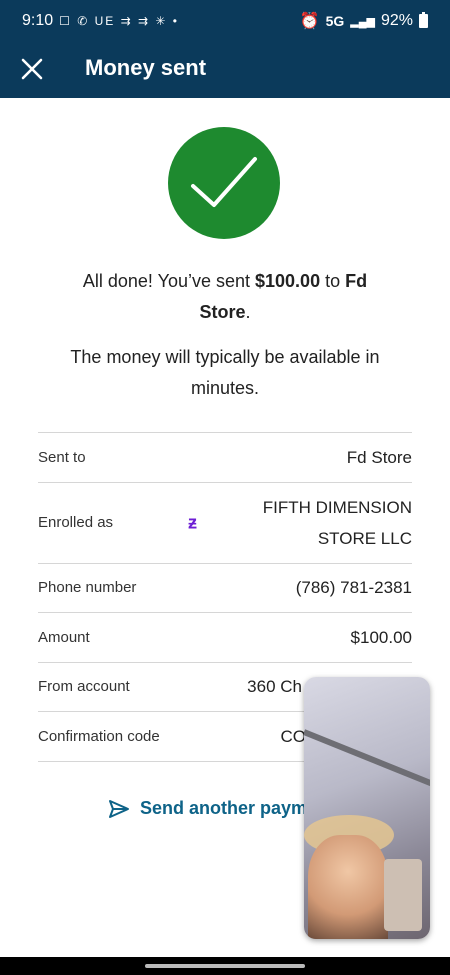  Describe the element at coordinates (87, 588) in the screenshot. I see `detail-label: Phone number` at that location.